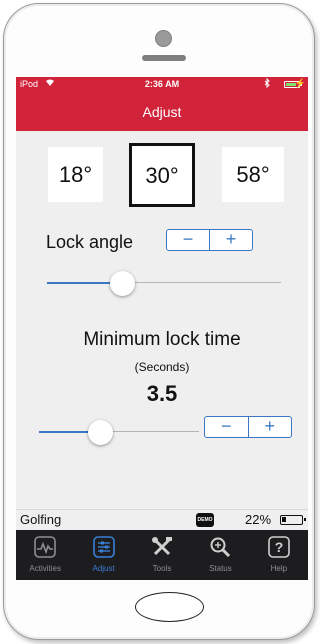 The image size is (320, 644). What do you see at coordinates (162, 339) in the screenshot?
I see `min-lock-time-title: Minimum lock time` at bounding box center [162, 339].